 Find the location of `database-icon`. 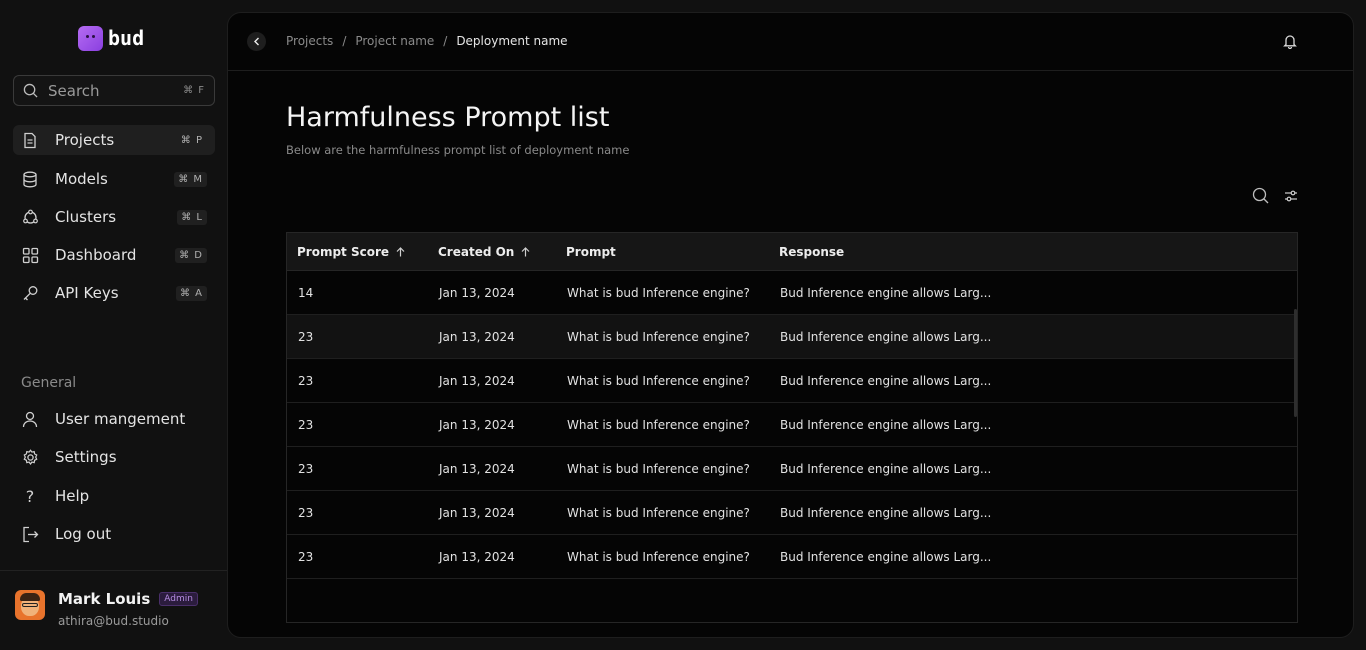

database-icon is located at coordinates (30, 179).